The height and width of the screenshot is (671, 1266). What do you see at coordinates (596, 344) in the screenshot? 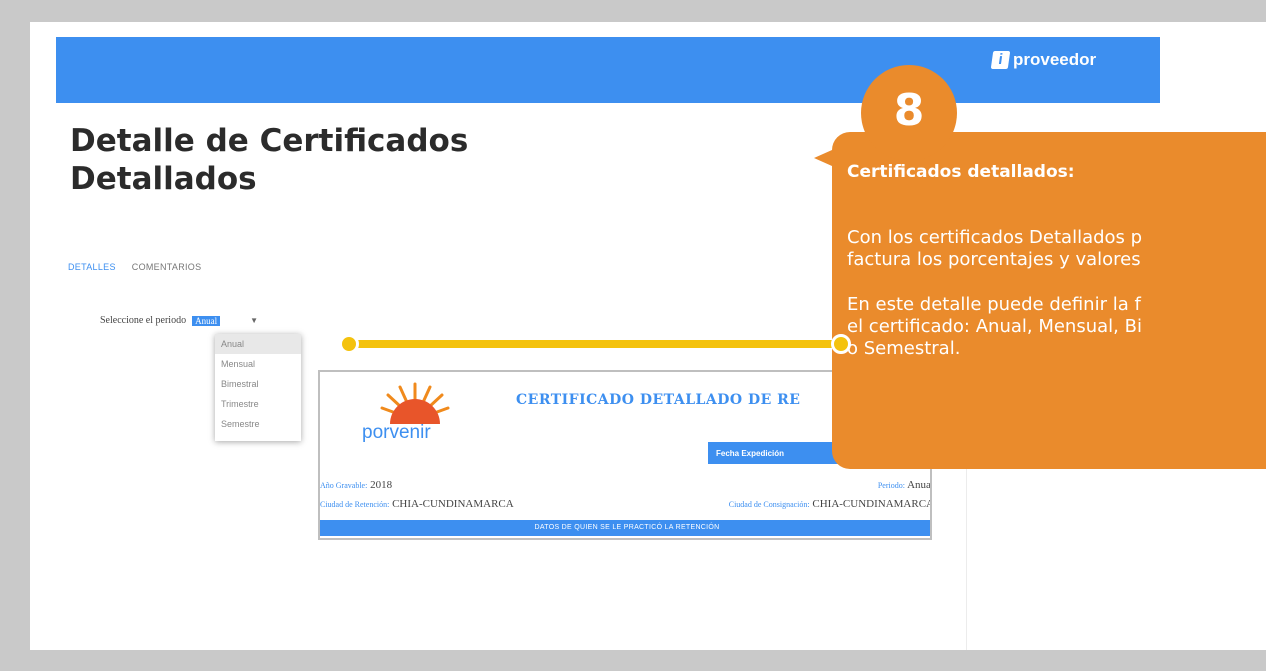
I see `connector-line` at bounding box center [596, 344].